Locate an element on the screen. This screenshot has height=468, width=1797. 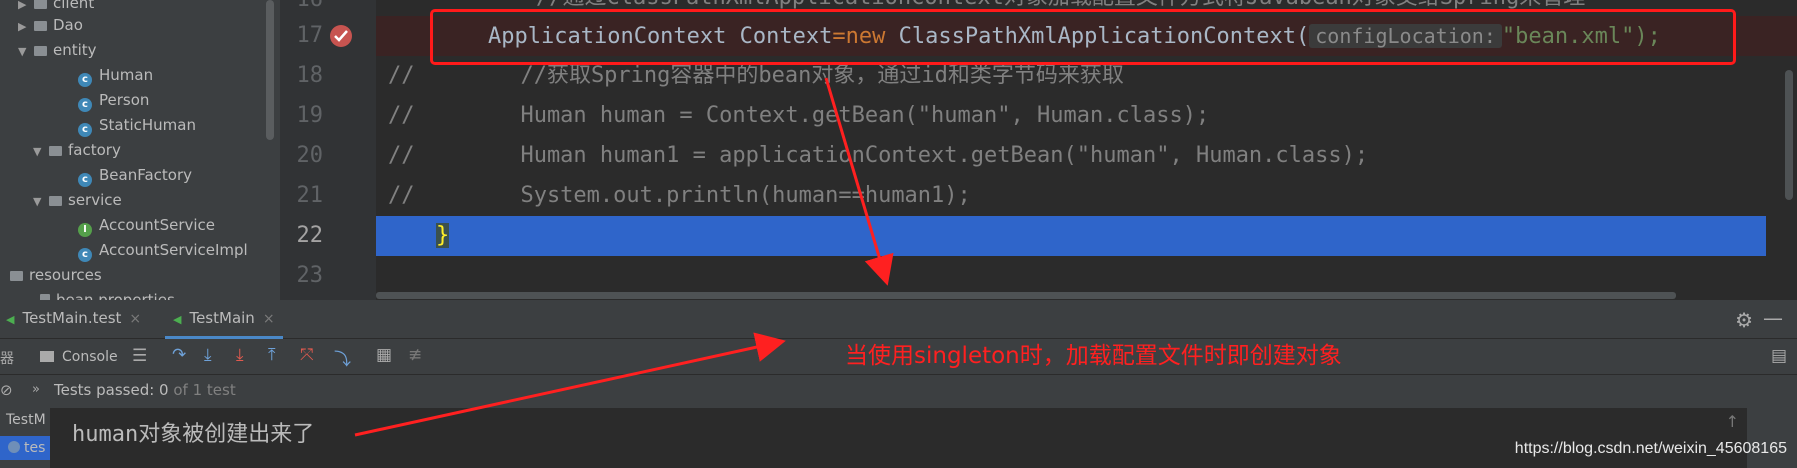
watermark: https://blog.csdn.net/weixin_45608165 is located at coordinates (1650, 448).